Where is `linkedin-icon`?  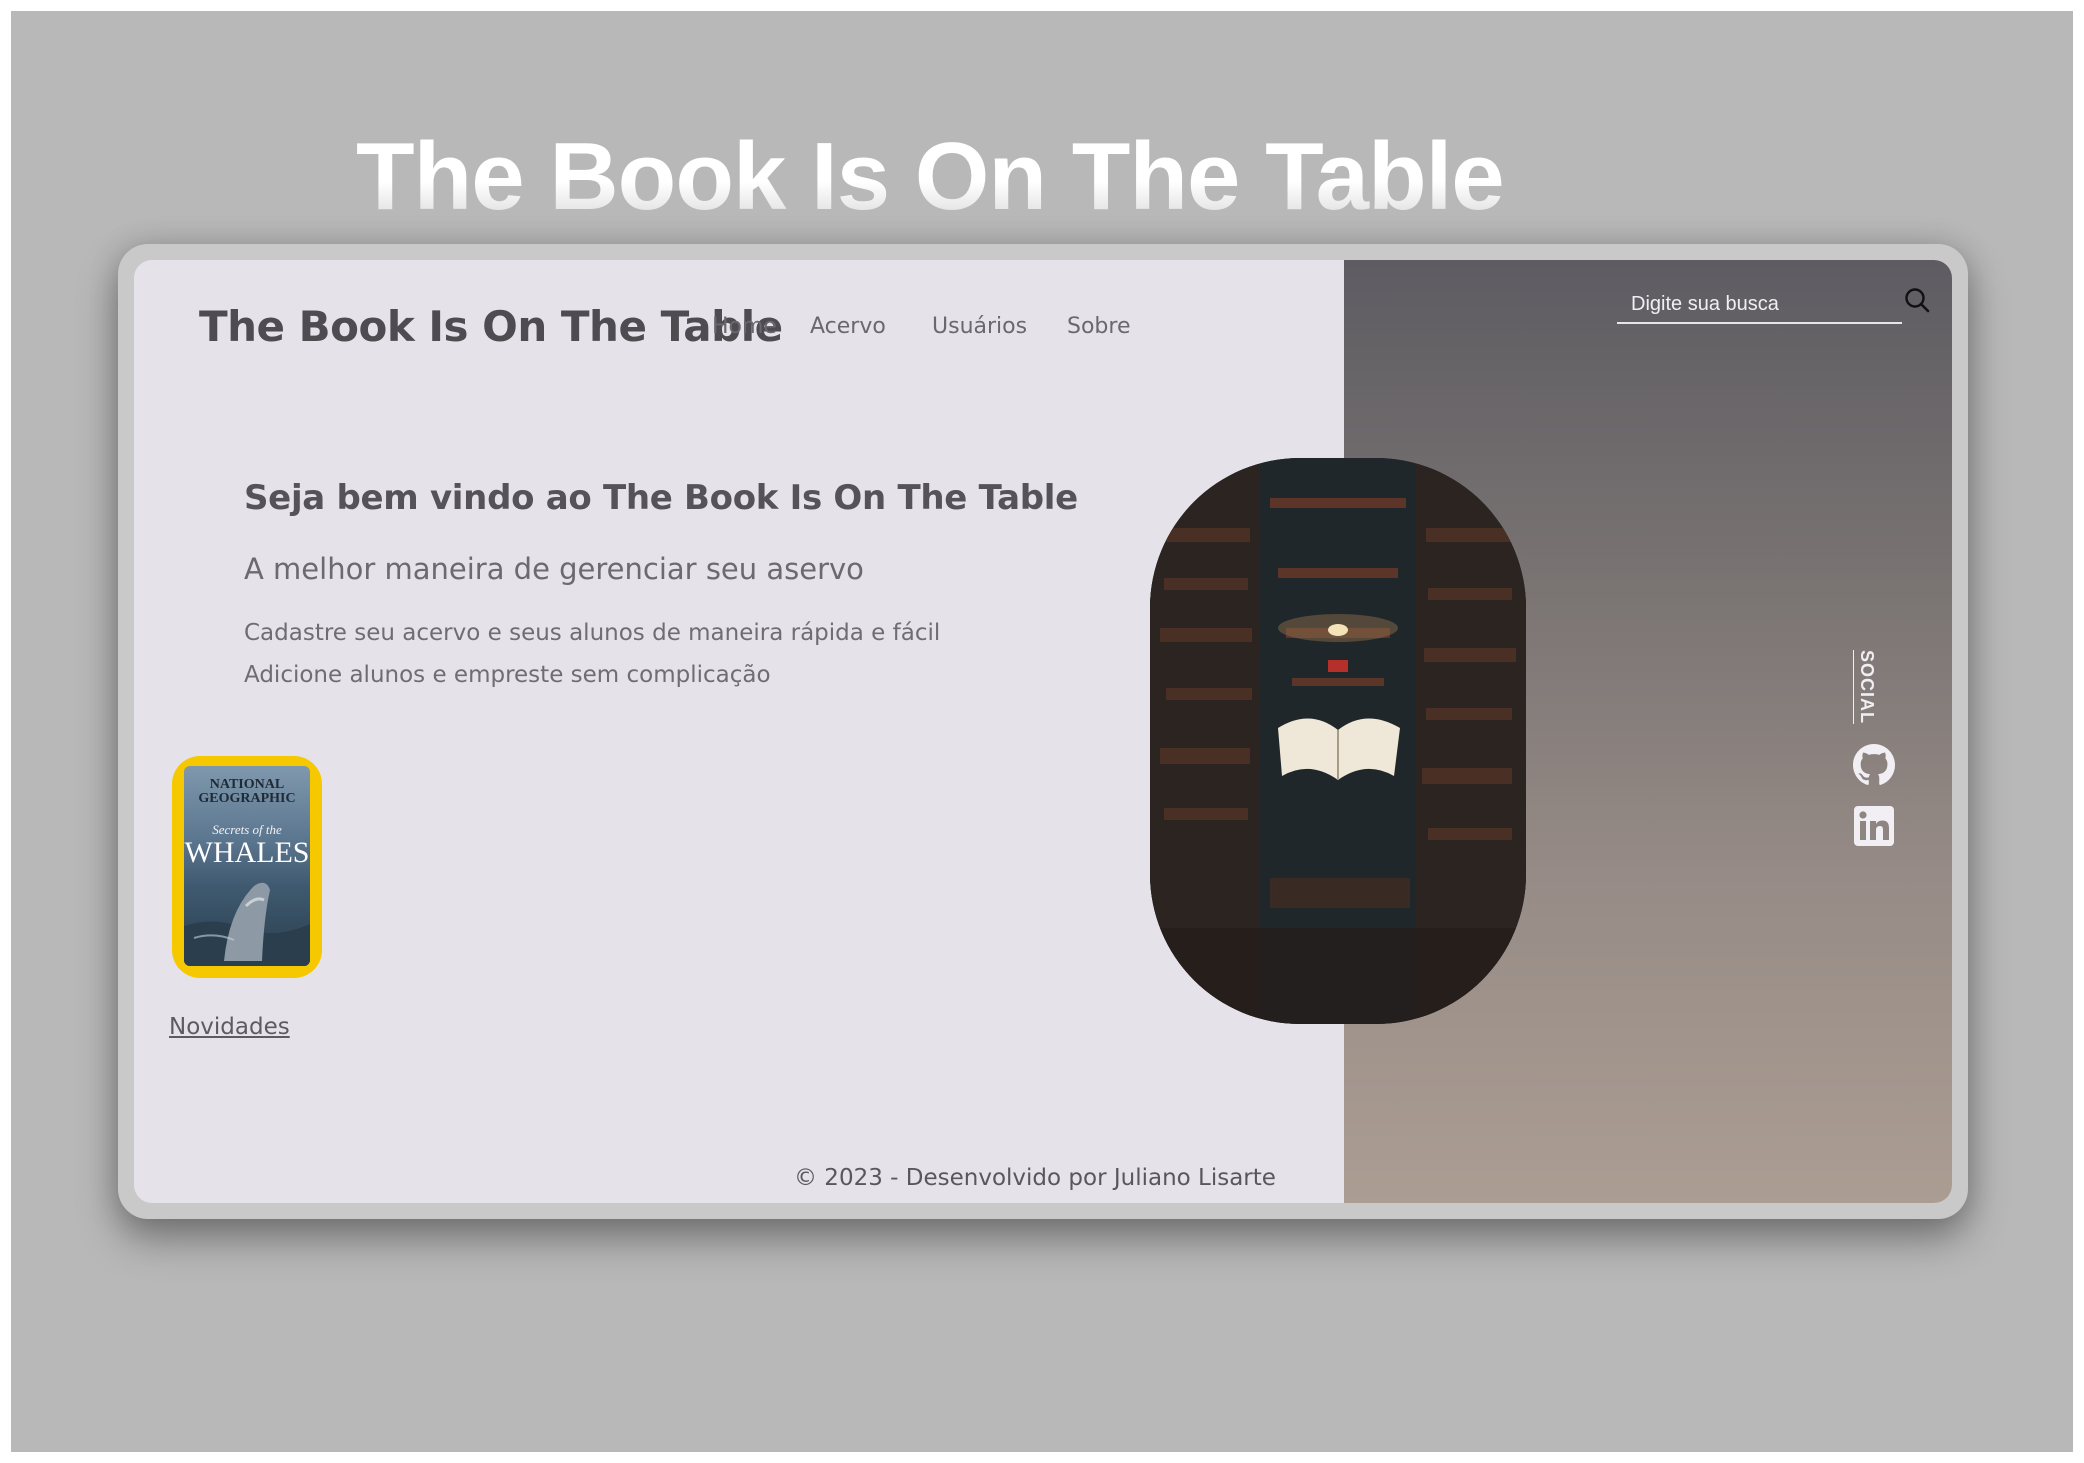 linkedin-icon is located at coordinates (1874, 826).